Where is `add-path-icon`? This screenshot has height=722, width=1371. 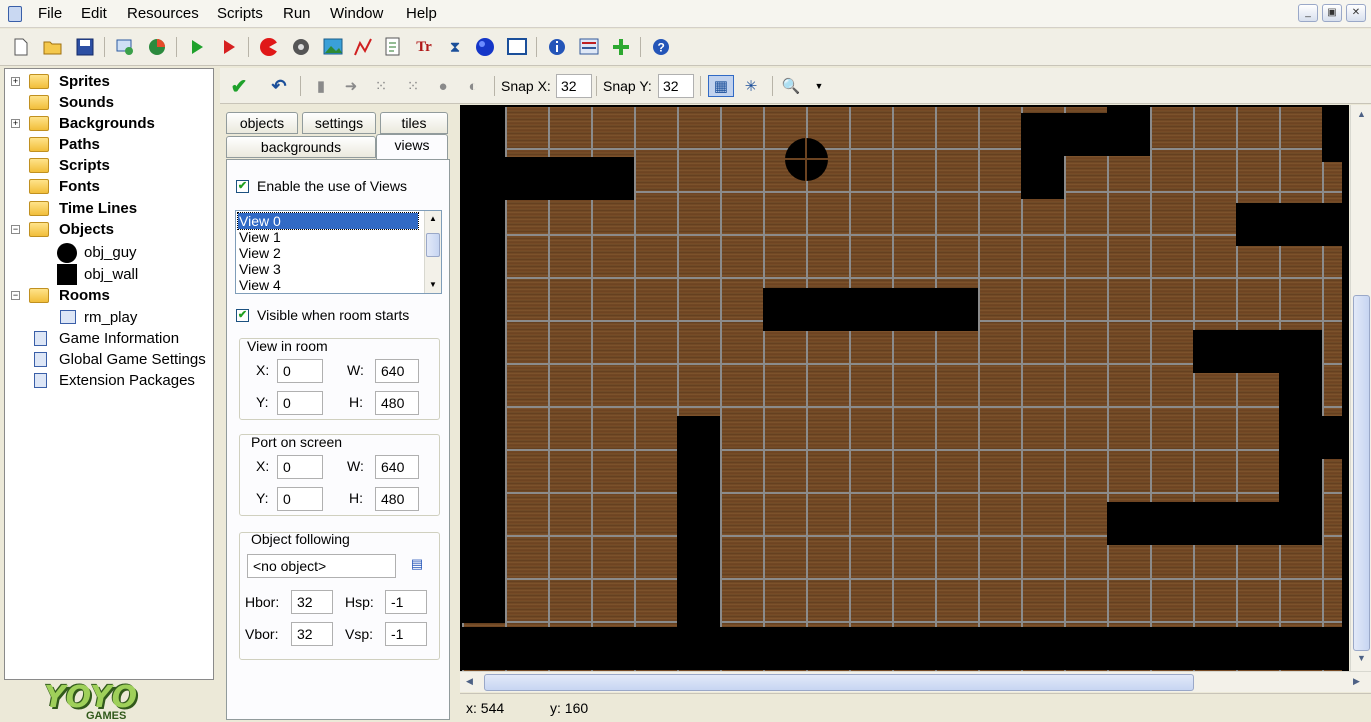 add-path-icon is located at coordinates (363, 47).